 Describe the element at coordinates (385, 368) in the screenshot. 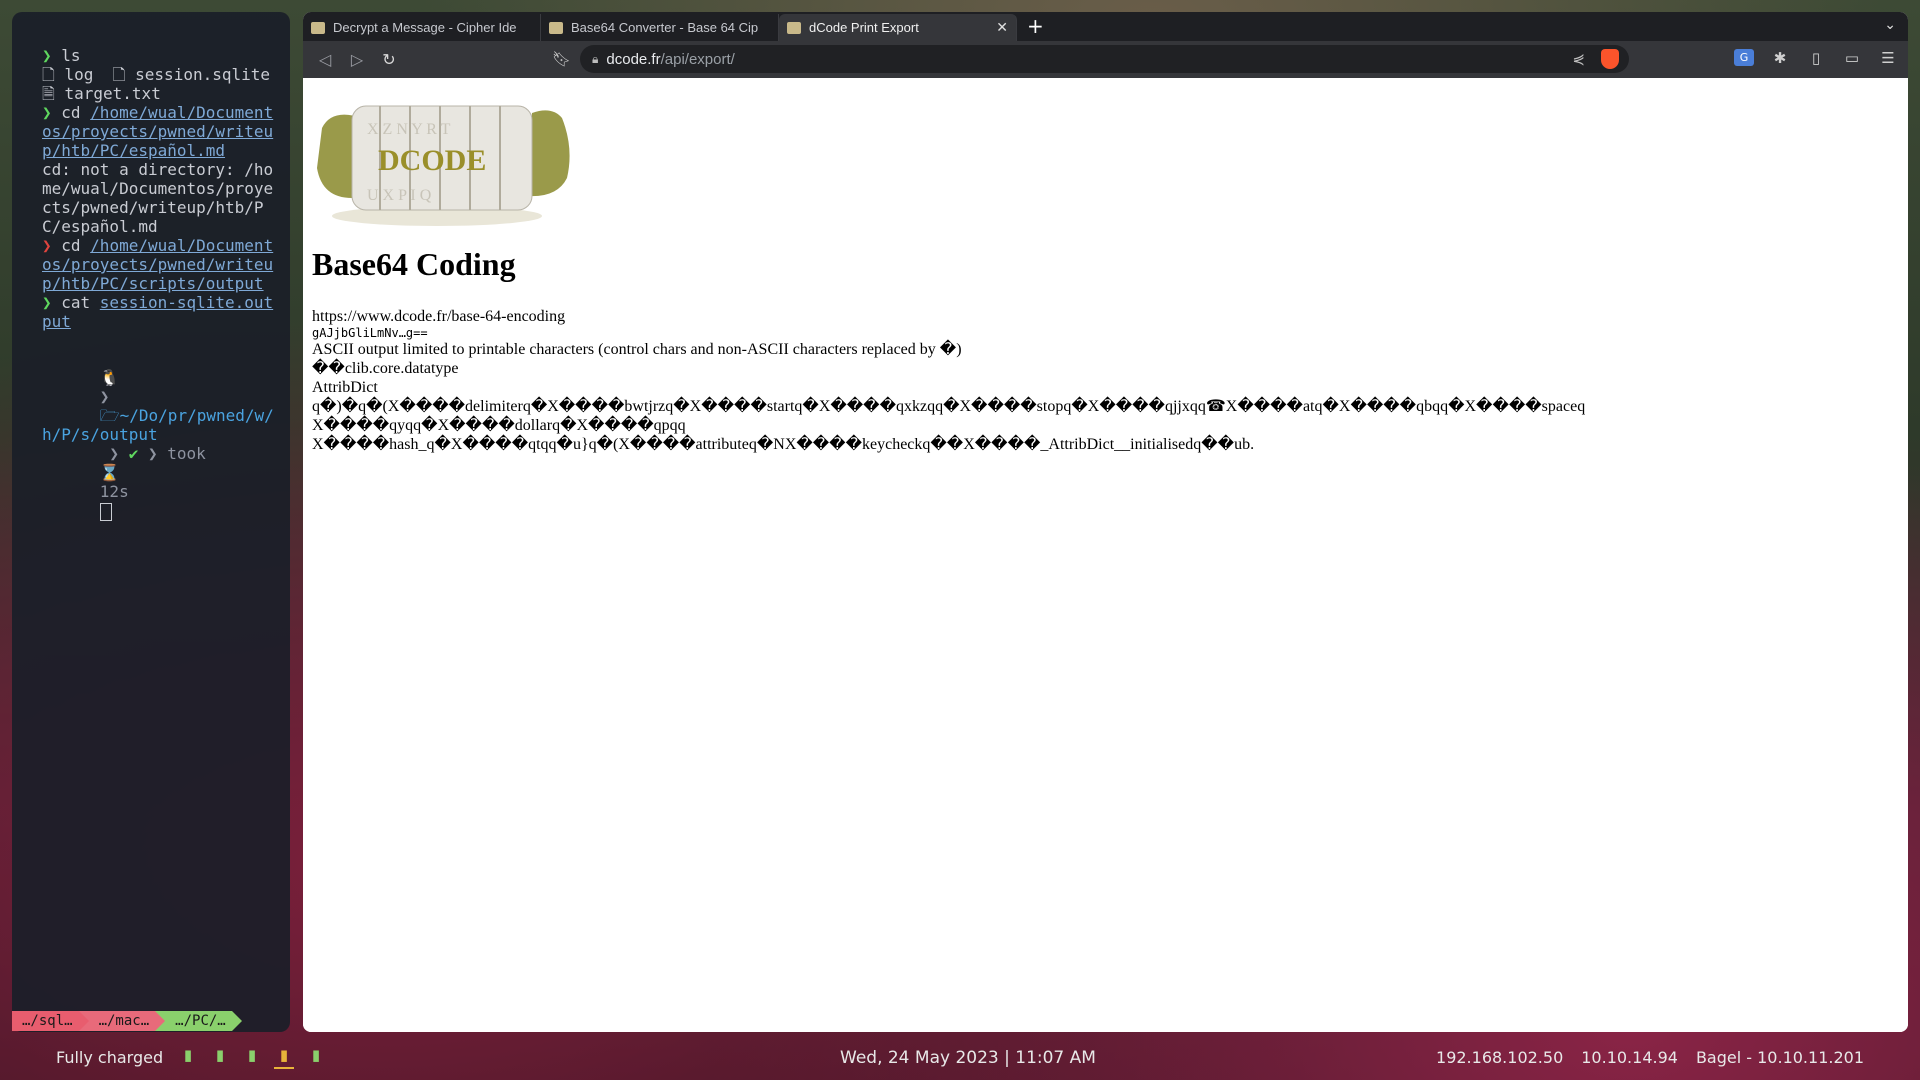

I see `output-line: ��clib.core.datatype` at that location.